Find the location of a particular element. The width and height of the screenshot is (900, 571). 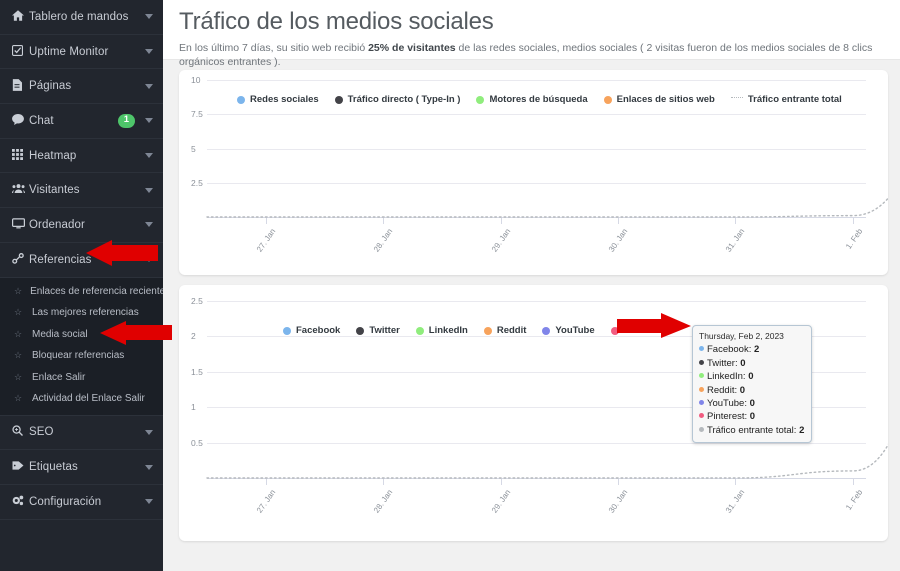

legend-item-linkedin: LinkedIn is located at coordinates (441, 330).